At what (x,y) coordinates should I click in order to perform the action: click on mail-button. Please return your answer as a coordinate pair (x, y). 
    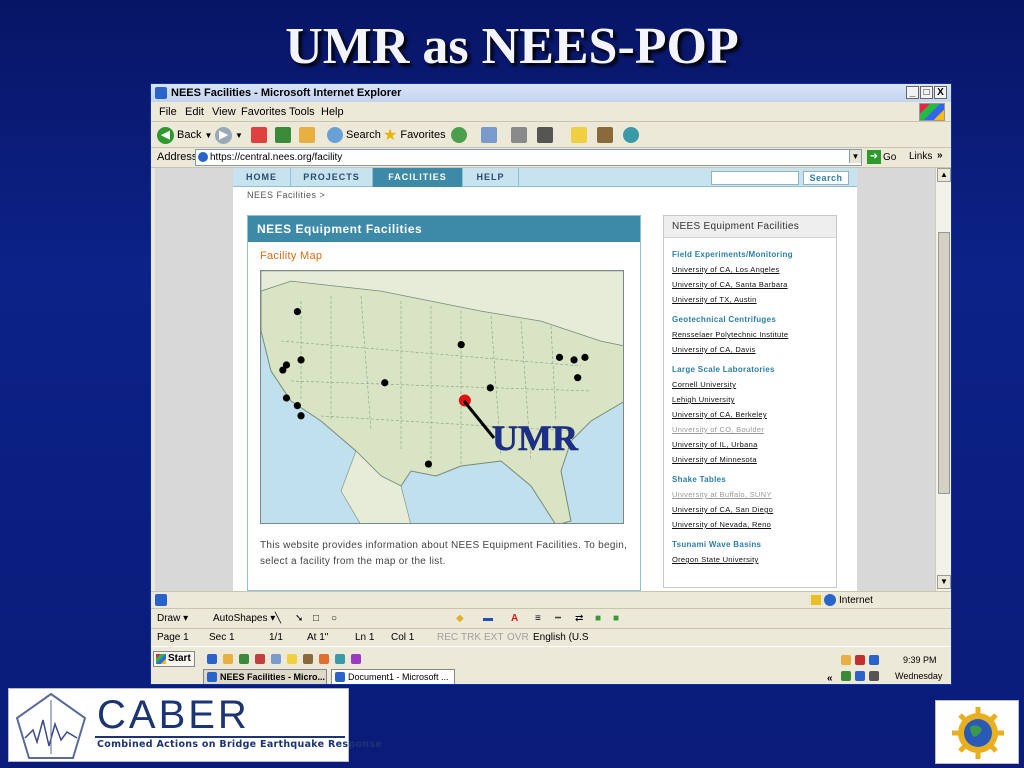
    Looking at the image, I should click on (489, 135).